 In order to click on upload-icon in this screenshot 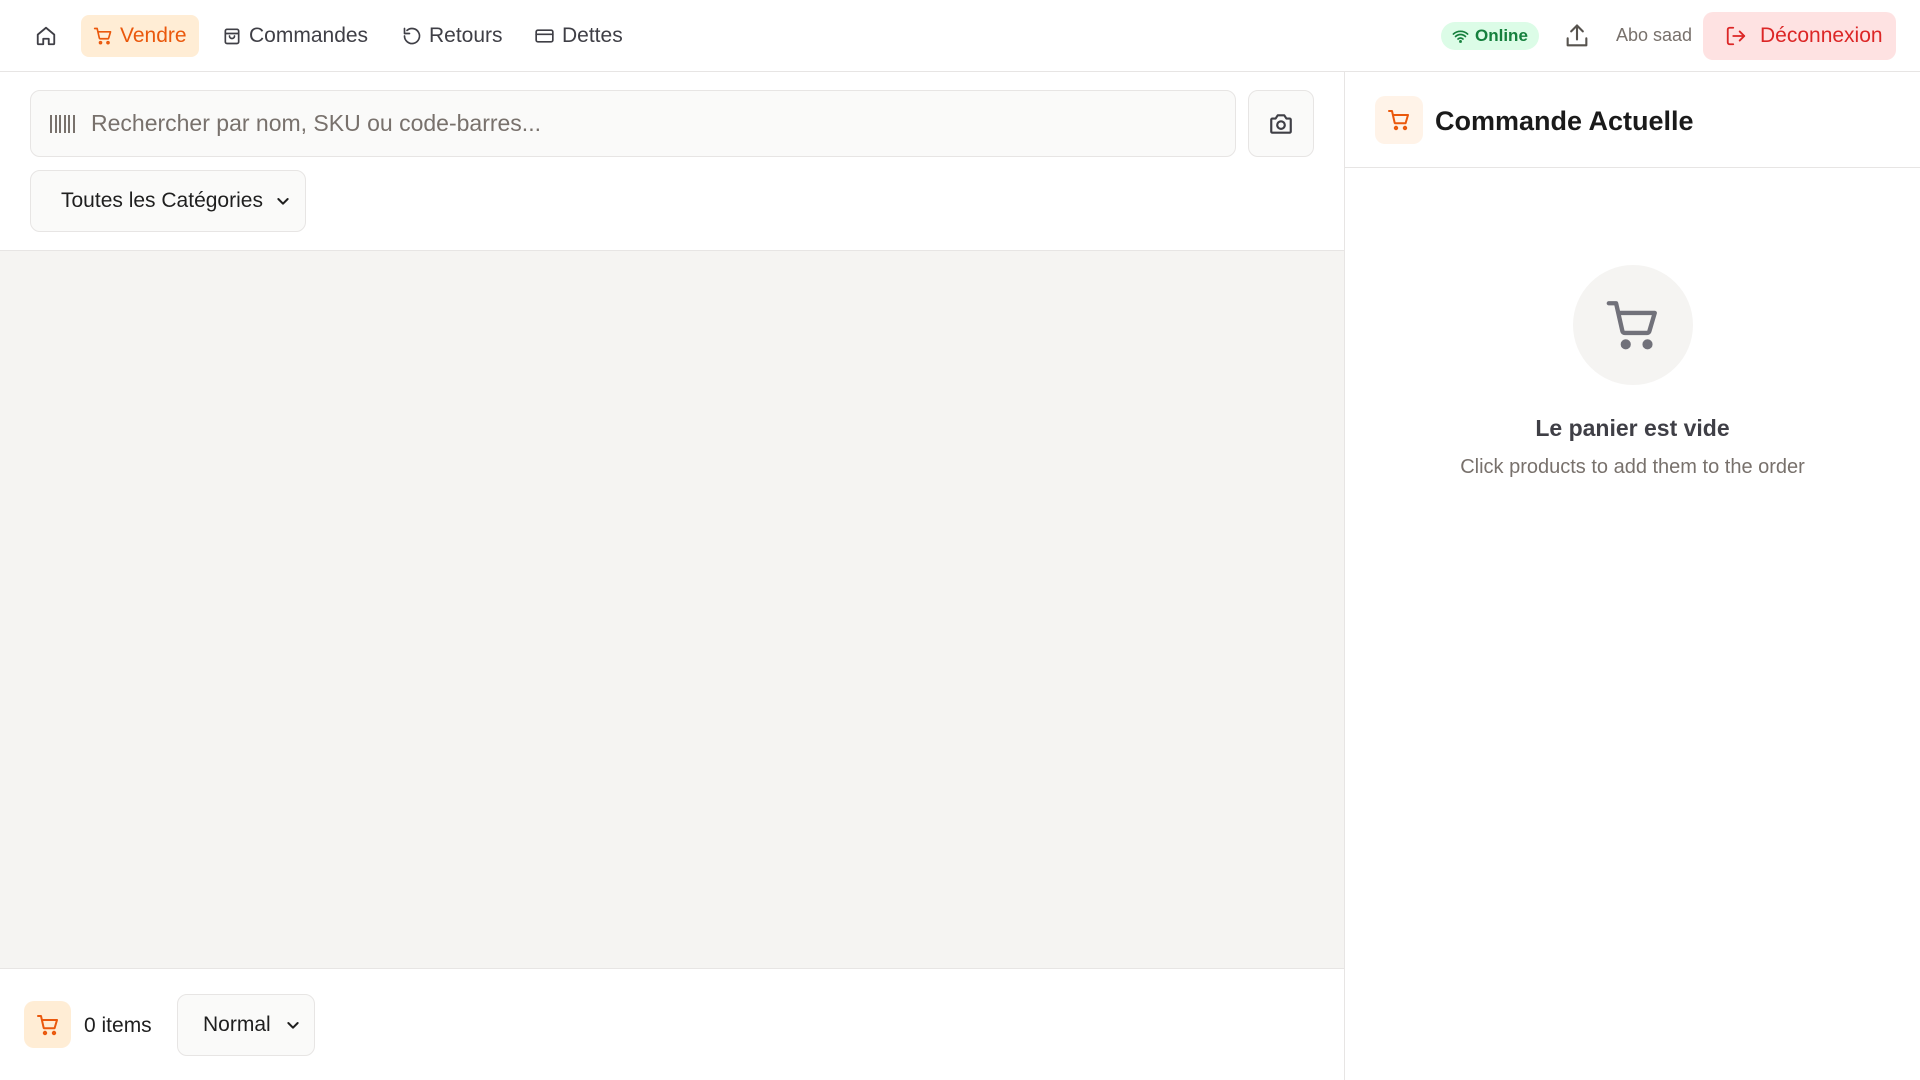, I will do `click(1577, 35)`.